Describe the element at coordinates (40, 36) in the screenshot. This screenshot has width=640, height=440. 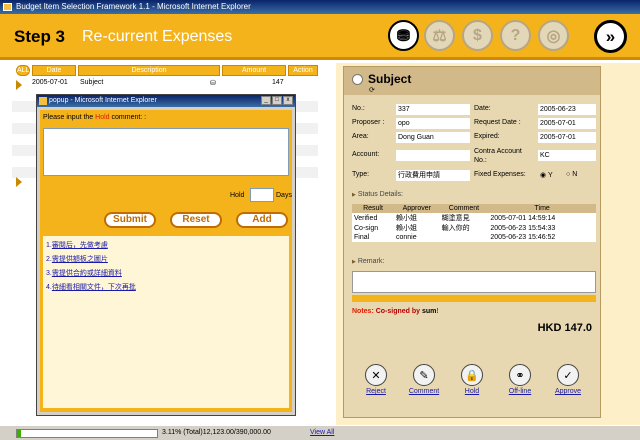
I see `step-label: Step 3` at that location.